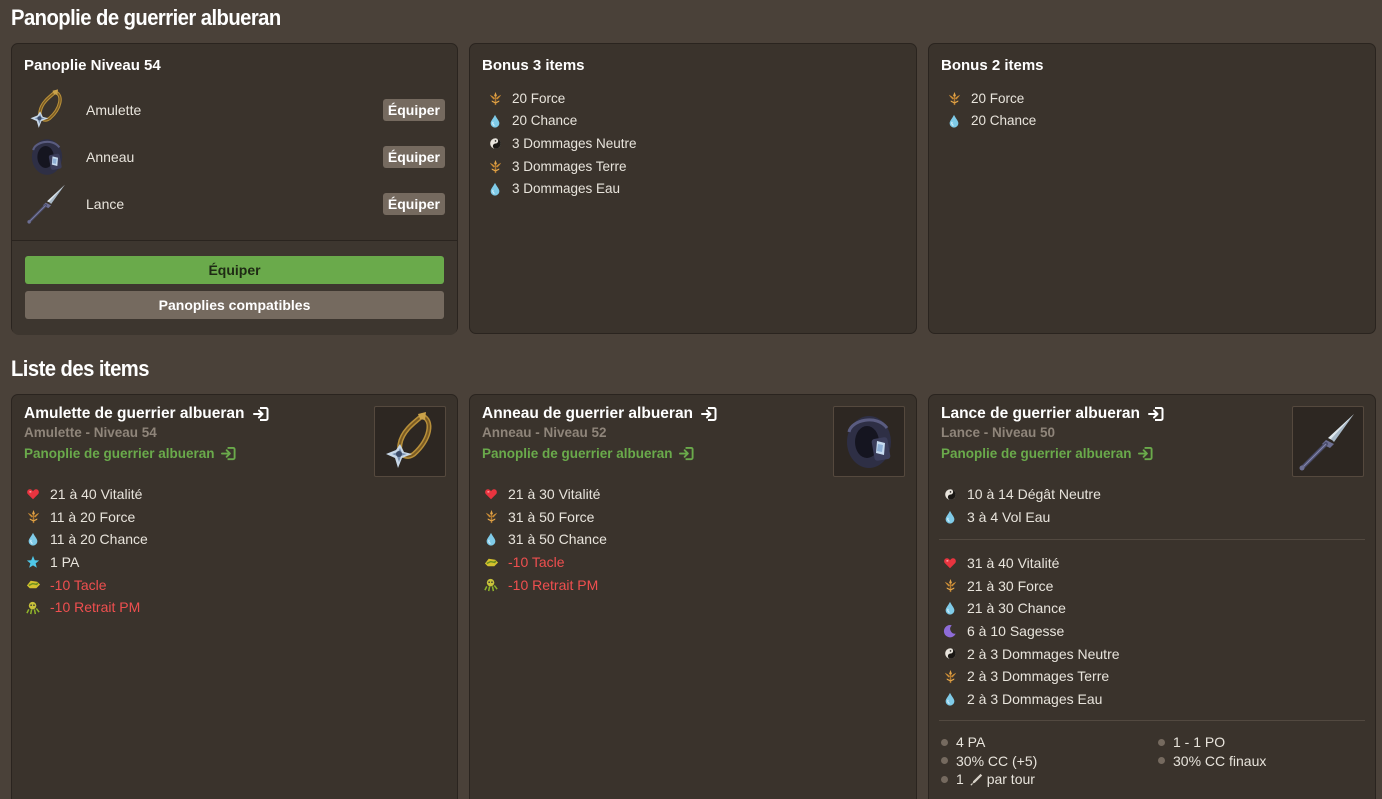 Image resolution: width=1382 pixels, height=799 pixels. Describe the element at coordinates (950, 631) in the screenshot. I see `wisdom-icon` at that location.